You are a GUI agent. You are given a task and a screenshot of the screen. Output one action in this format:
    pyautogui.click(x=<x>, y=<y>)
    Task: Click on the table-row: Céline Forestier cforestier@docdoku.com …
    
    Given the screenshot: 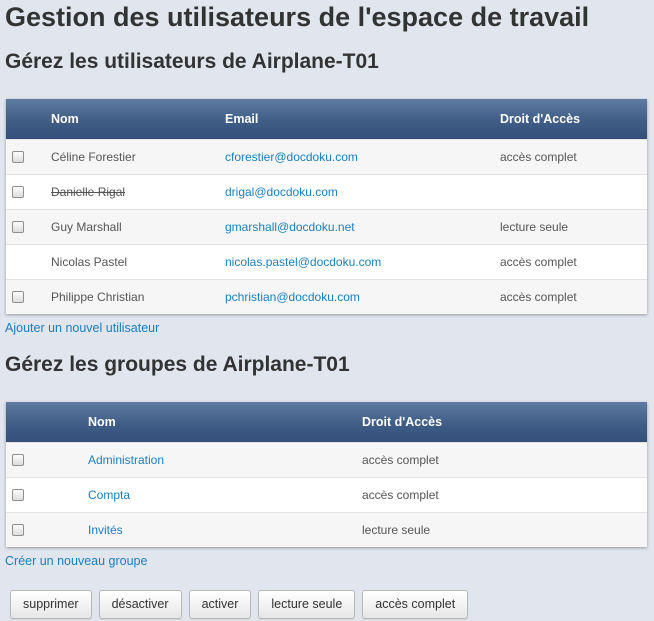 What is the action you would take?
    pyautogui.click(x=326, y=157)
    